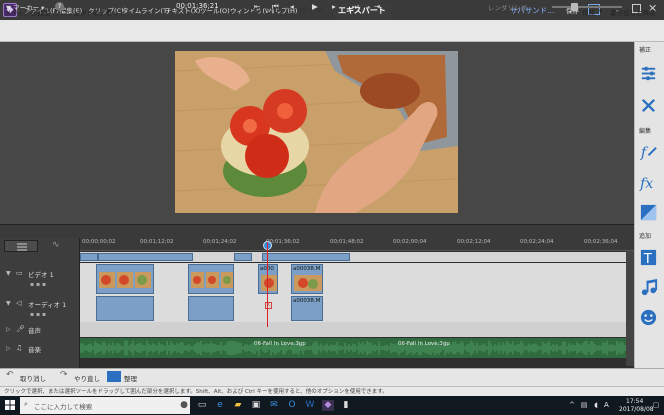 This screenshot has height=415, width=664. I want to click on audio-1-controls: ▪ ▪ ▪, so click(38, 314).